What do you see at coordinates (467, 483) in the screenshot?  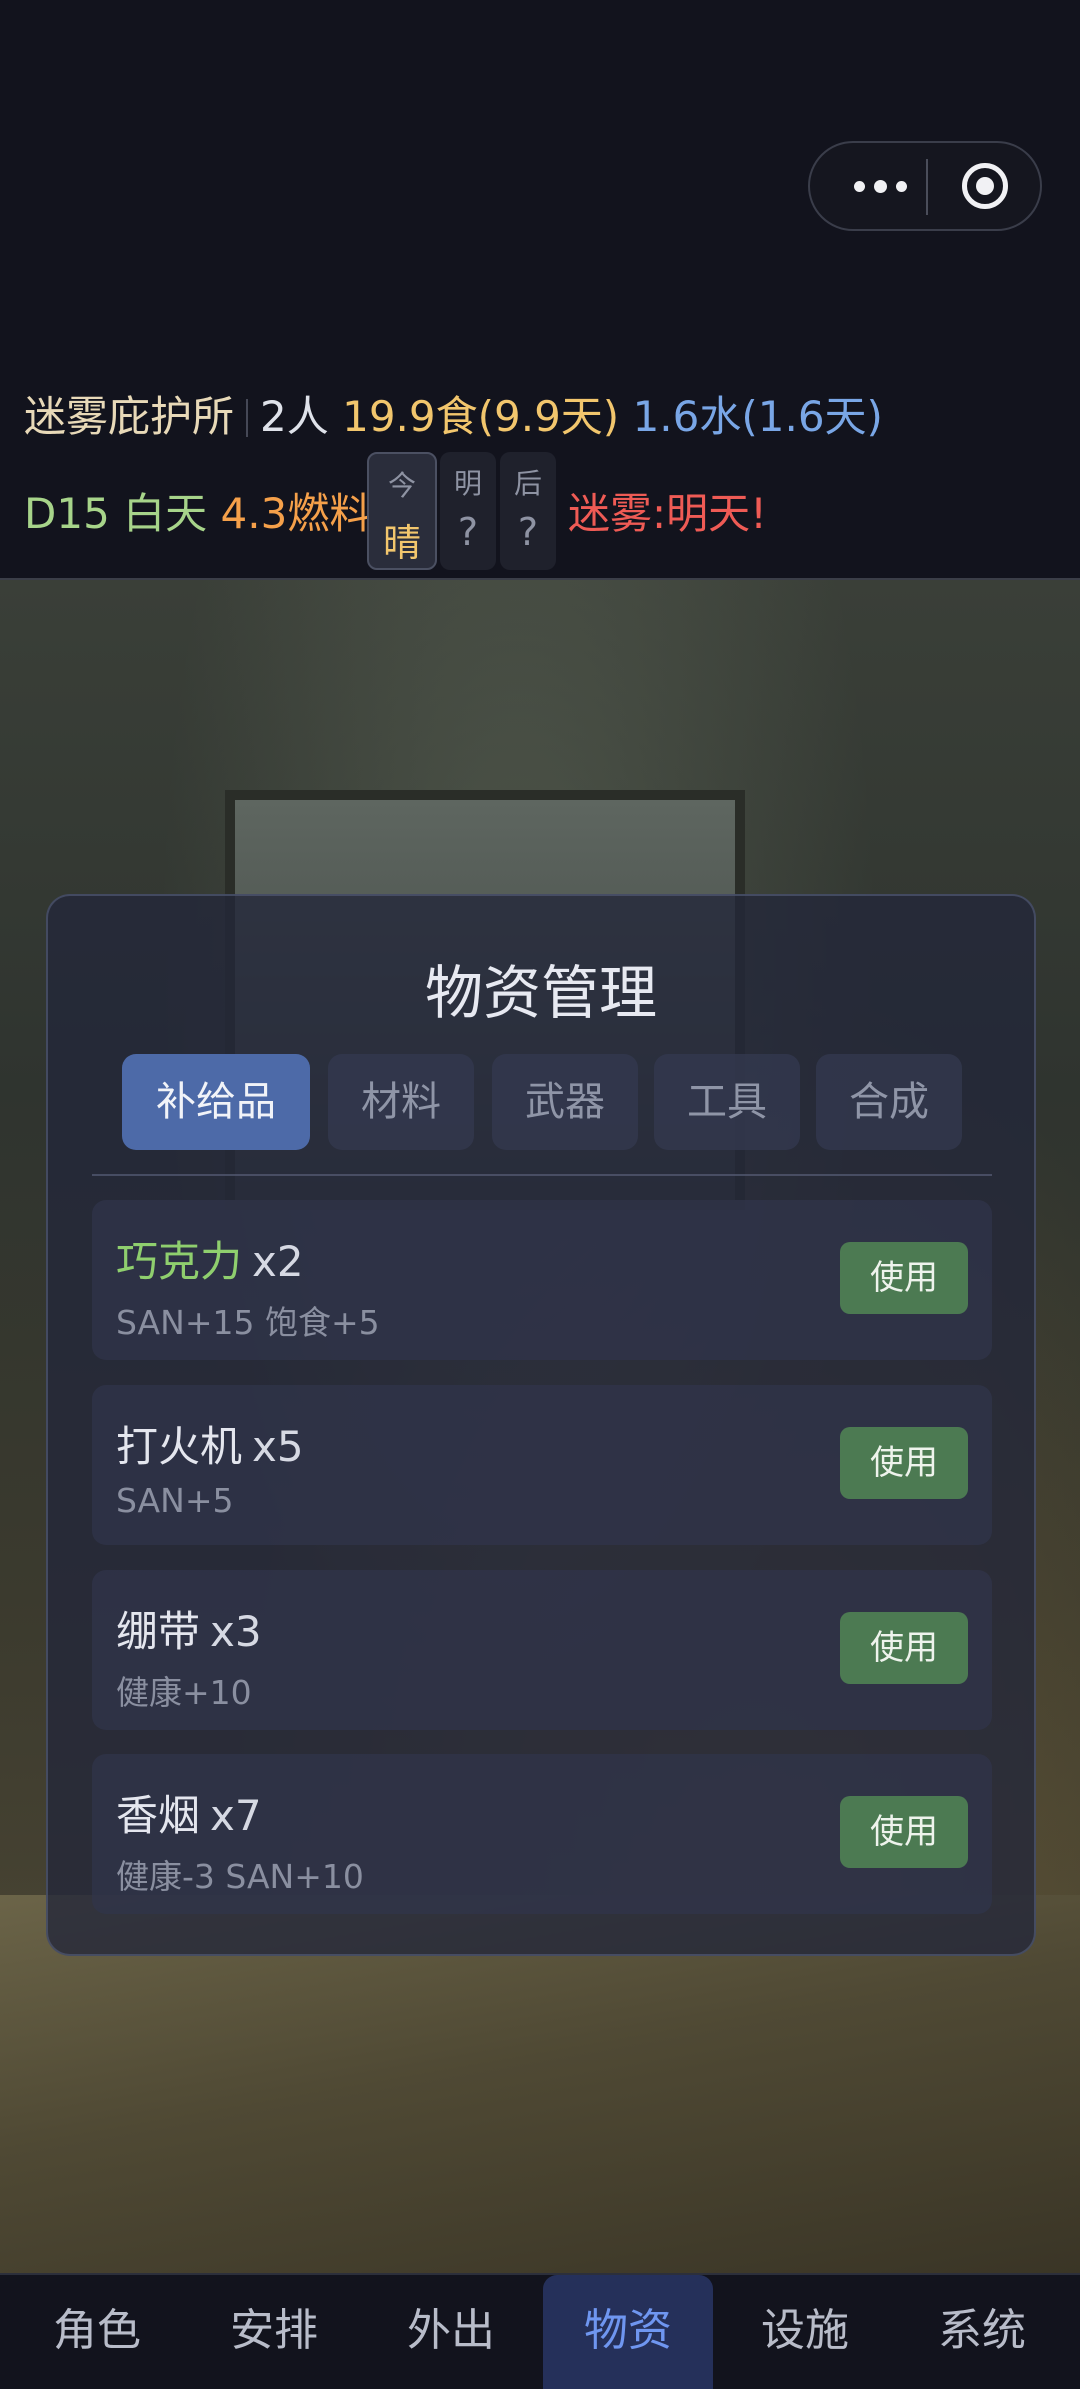 I see `weather-day-label: 明` at bounding box center [467, 483].